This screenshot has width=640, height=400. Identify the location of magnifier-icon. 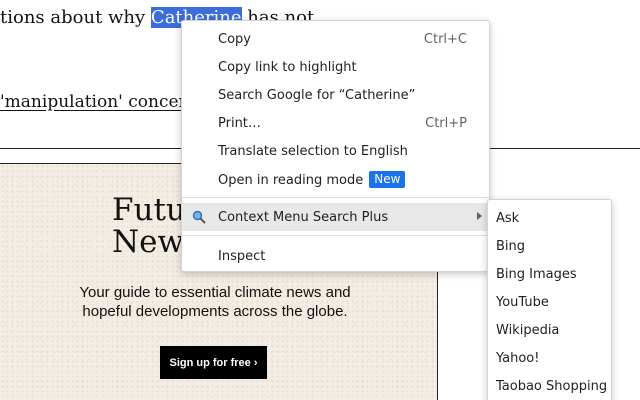
(199, 217).